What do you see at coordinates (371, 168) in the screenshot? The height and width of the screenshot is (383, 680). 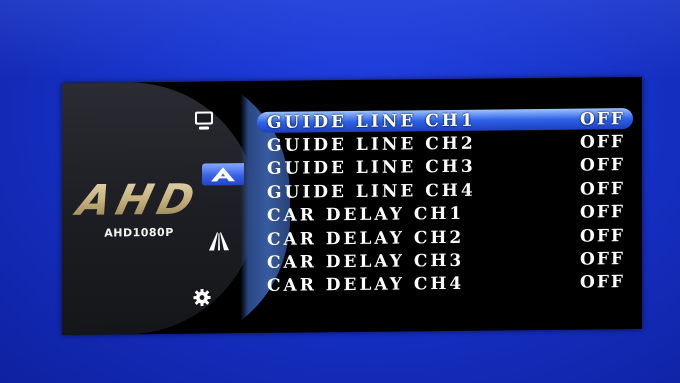 I see `menu-item-label: GUIDE LINE CH3` at bounding box center [371, 168].